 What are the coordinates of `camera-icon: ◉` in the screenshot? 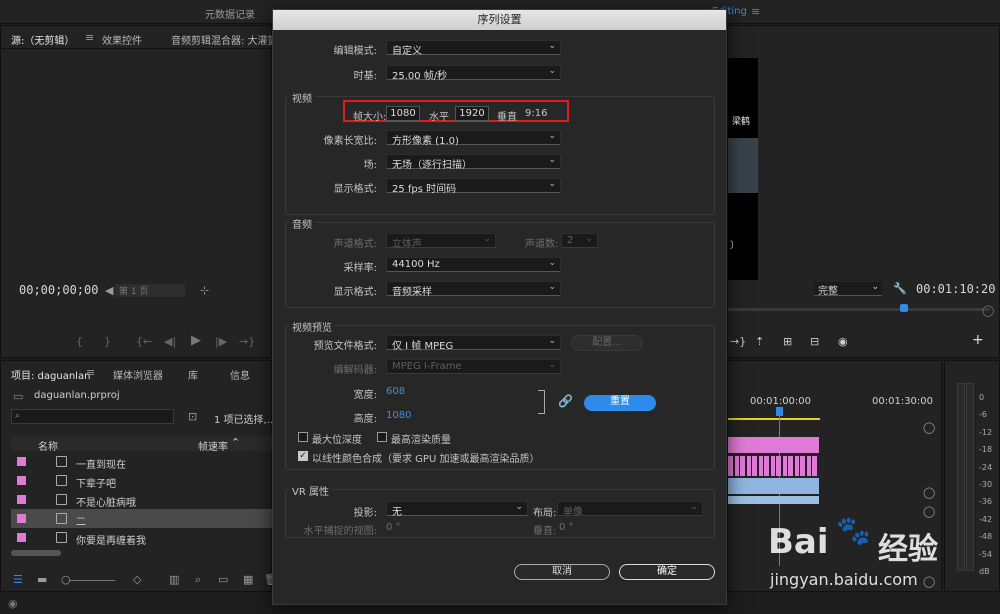 It's located at (843, 341).